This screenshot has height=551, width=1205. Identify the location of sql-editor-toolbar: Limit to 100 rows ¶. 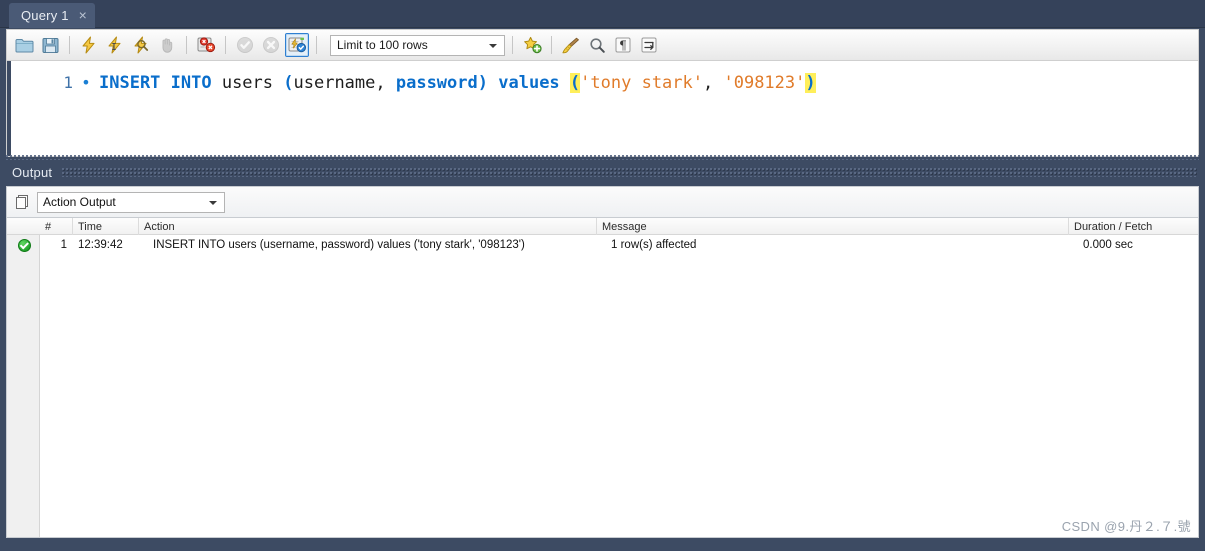
(602, 45).